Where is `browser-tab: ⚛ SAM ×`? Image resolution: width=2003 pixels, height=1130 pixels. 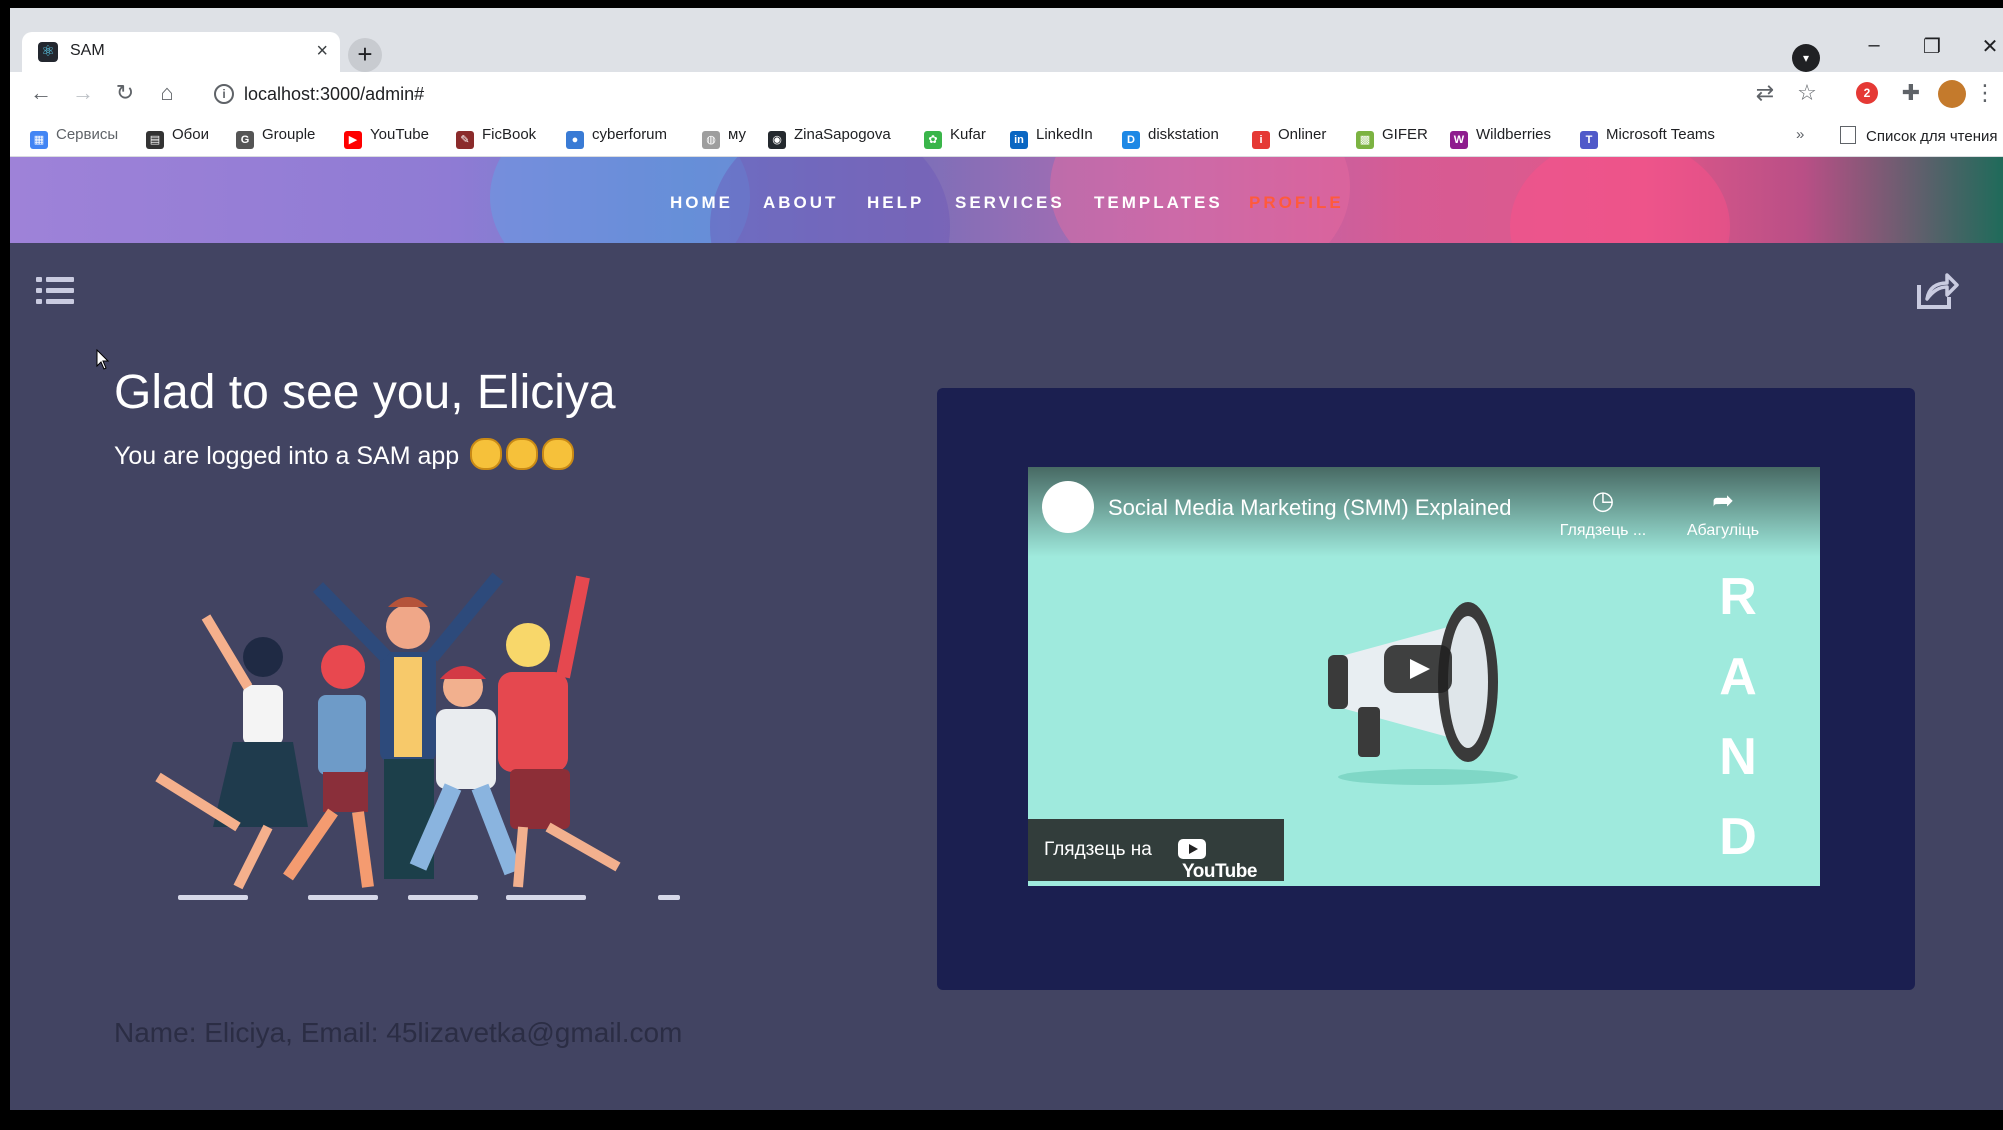 browser-tab: ⚛ SAM × is located at coordinates (181, 52).